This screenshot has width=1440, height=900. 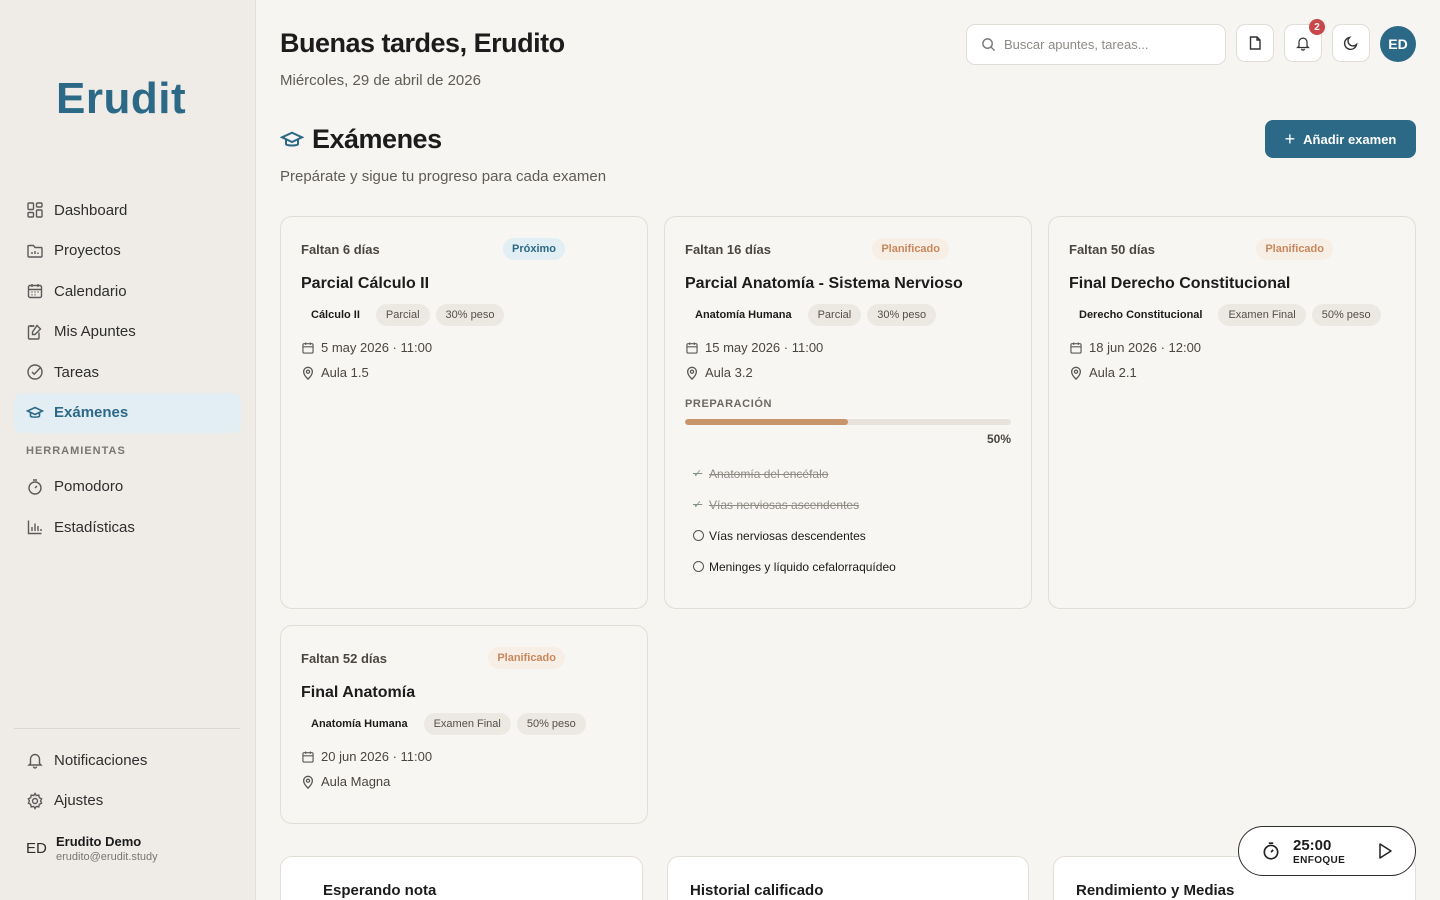 I want to click on timer-icon, so click(x=1271, y=851).